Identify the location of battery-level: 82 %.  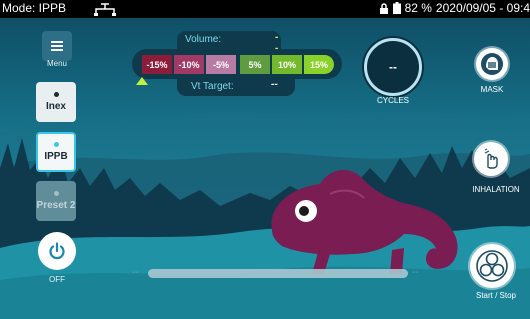
(418, 8).